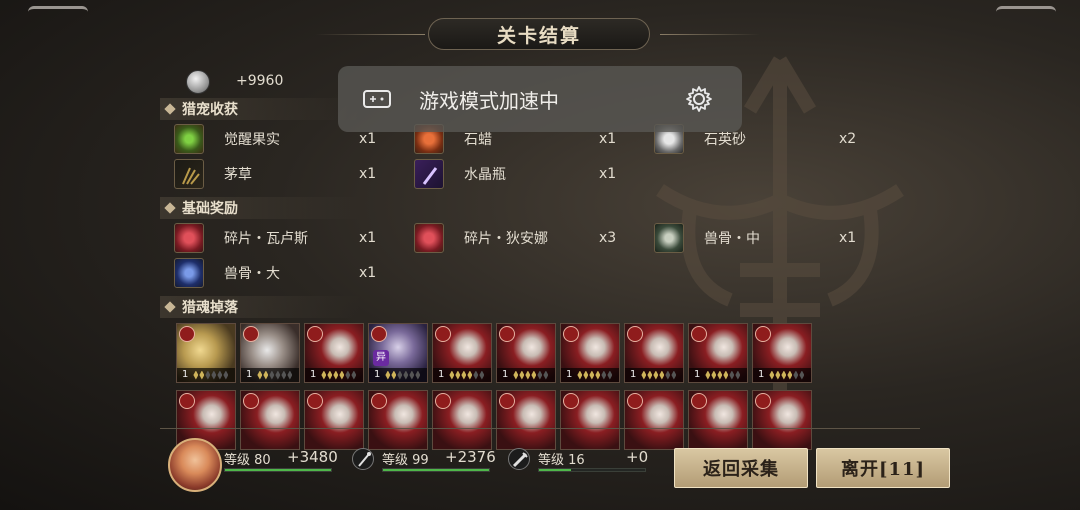 This screenshot has height=510, width=1080. What do you see at coordinates (377, 99) in the screenshot?
I see `gamepad-icon` at bounding box center [377, 99].